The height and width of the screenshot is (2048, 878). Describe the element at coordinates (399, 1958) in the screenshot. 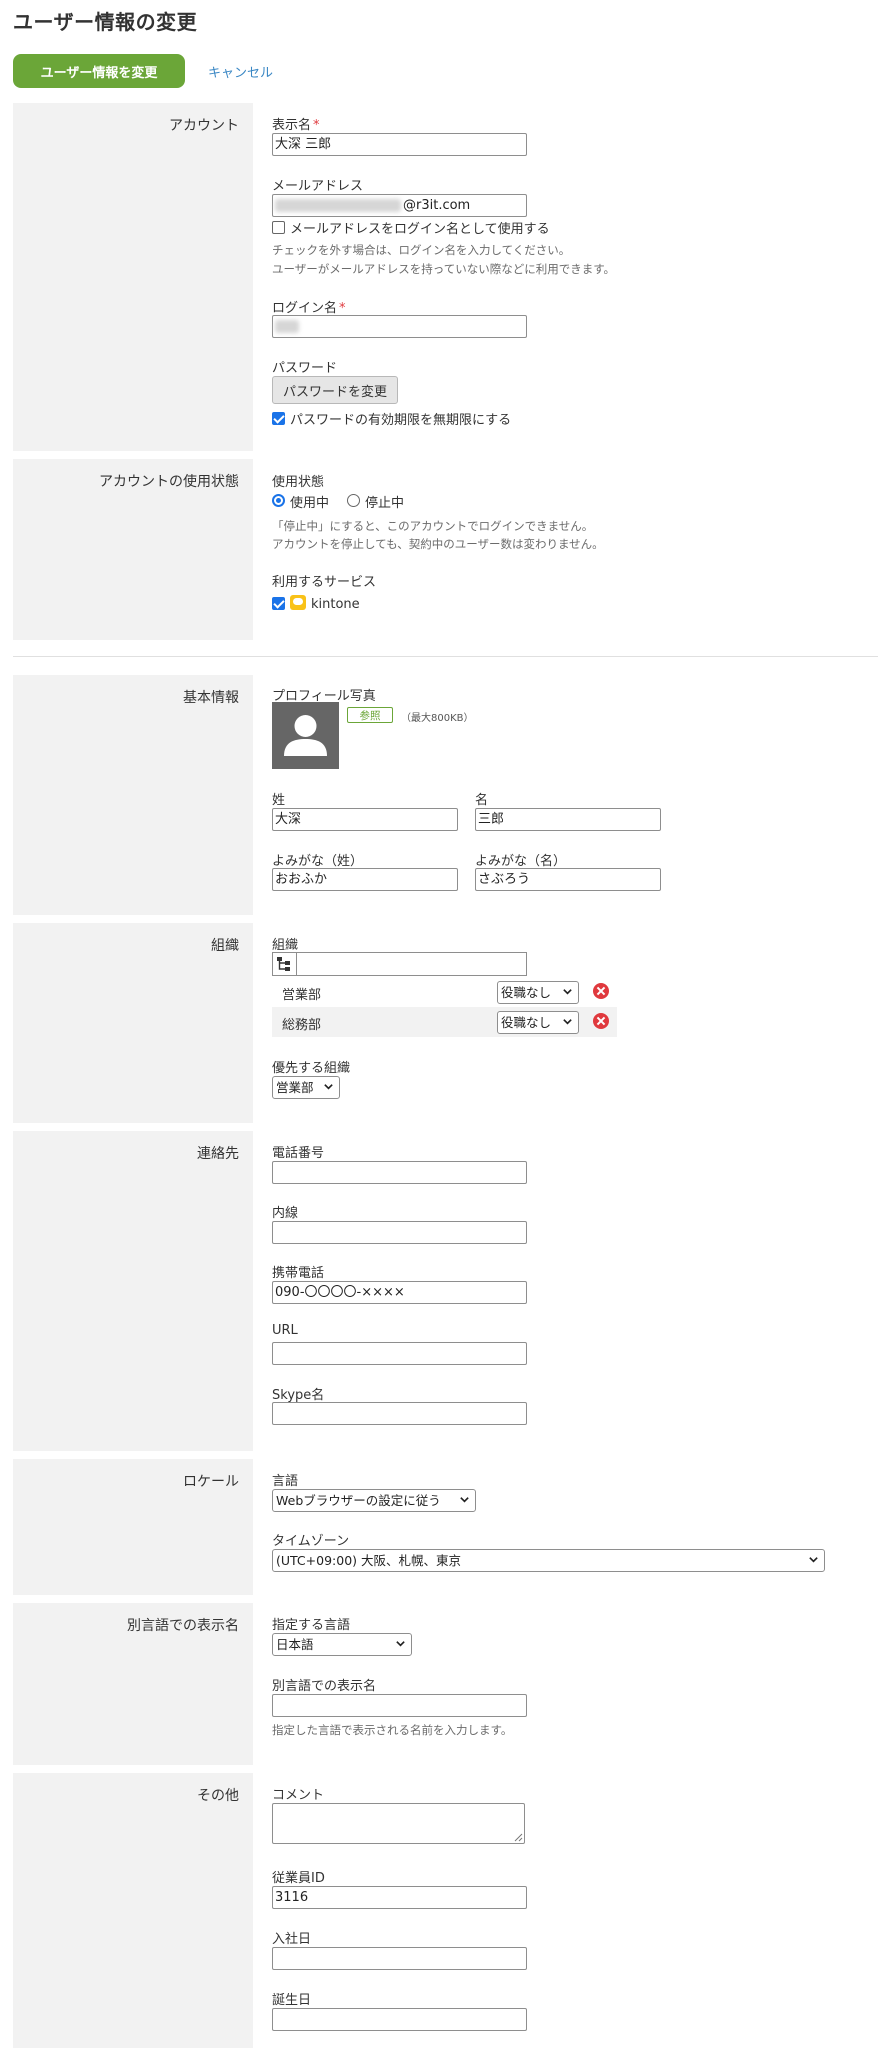

I see `join-date-input` at that location.